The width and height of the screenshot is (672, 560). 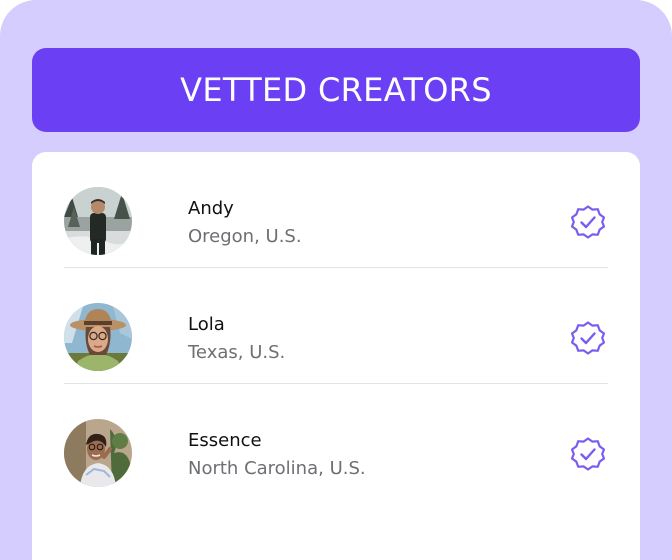 I want to click on creator-name: Essence, so click(x=225, y=440).